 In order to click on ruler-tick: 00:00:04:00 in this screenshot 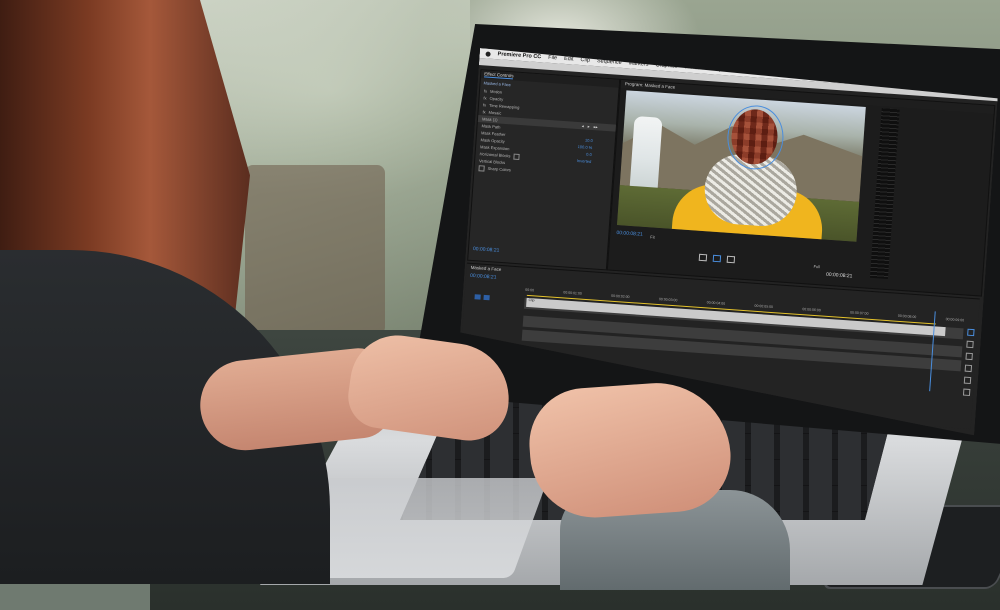, I will do `click(716, 303)`.